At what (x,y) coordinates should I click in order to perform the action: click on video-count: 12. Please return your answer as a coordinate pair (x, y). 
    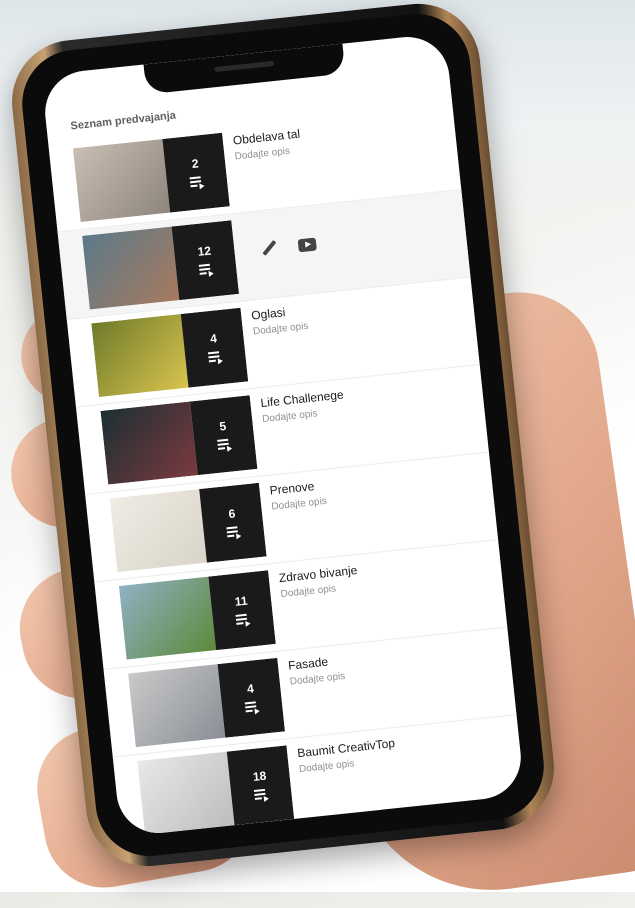
    Looking at the image, I should click on (204, 251).